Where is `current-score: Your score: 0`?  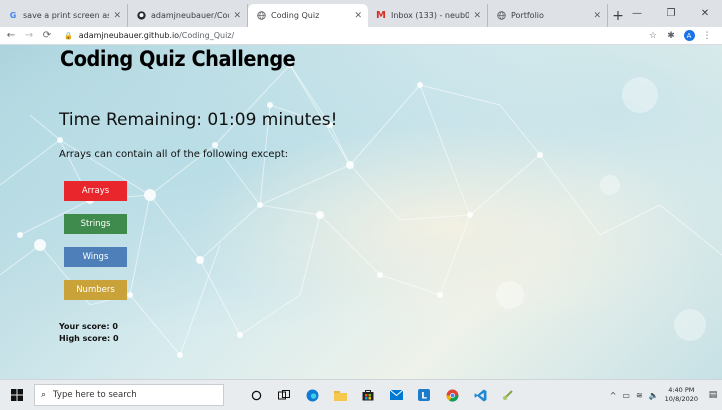 current-score: Your score: 0 is located at coordinates (88, 326).